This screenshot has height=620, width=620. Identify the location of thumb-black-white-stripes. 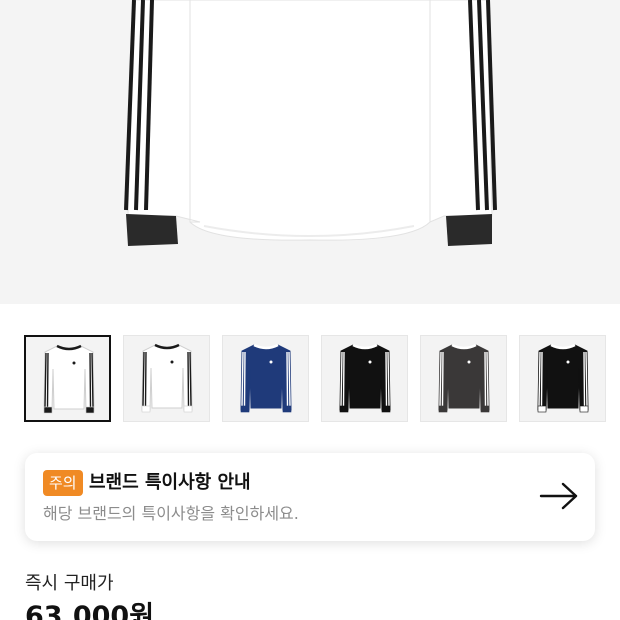
(364, 378).